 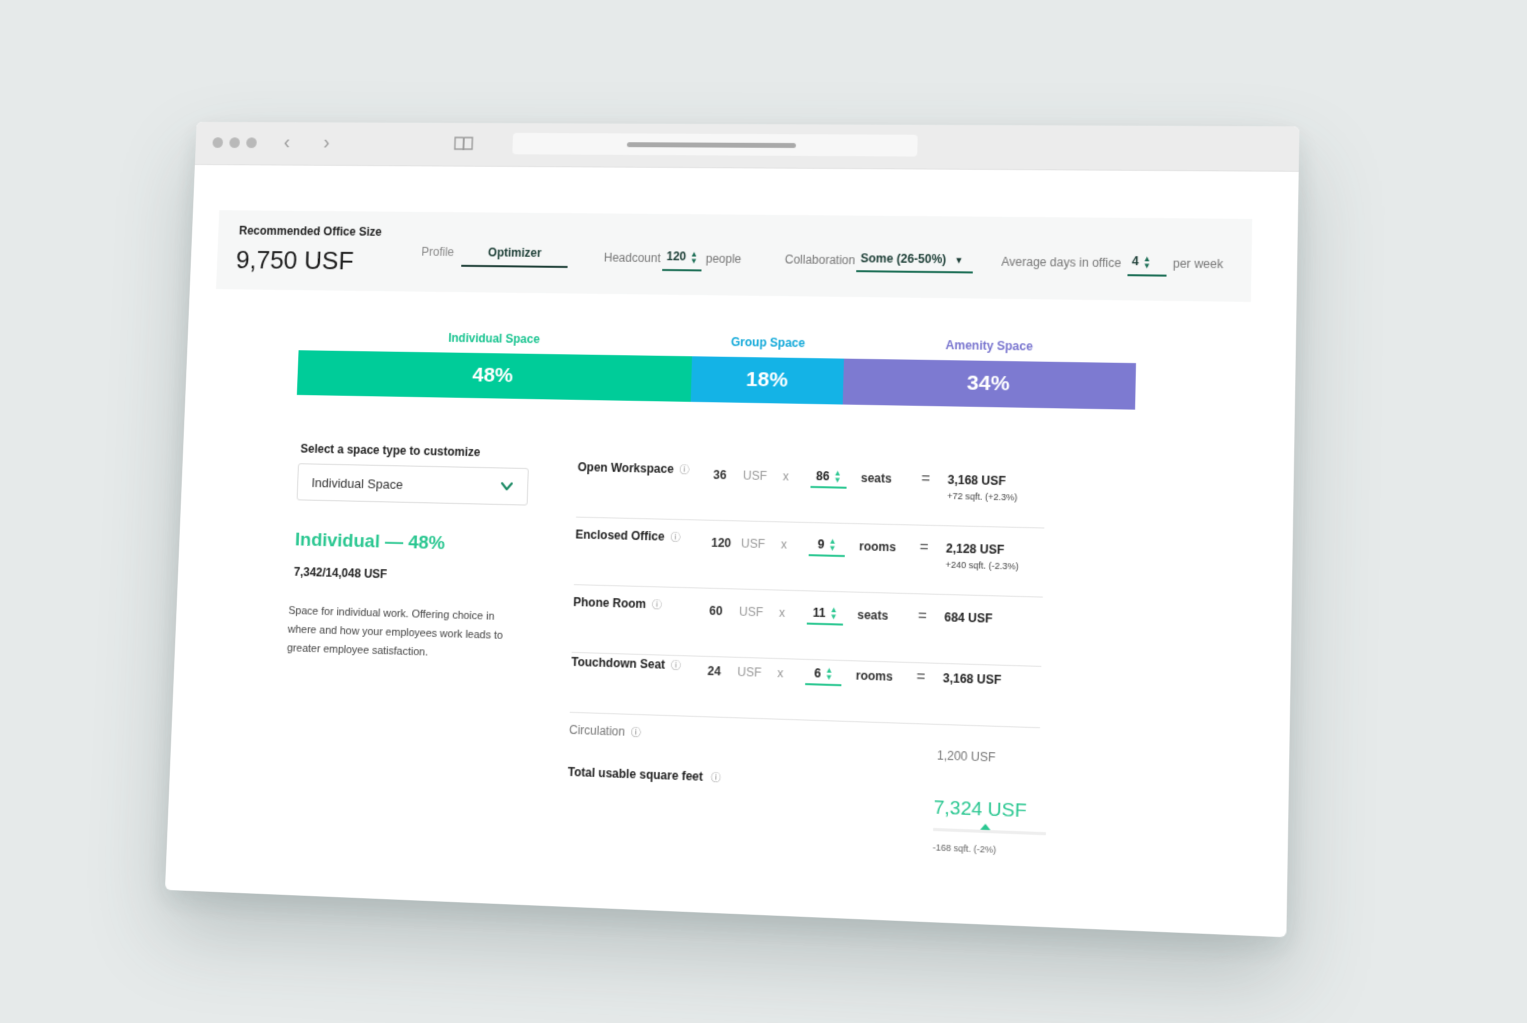 What do you see at coordinates (295, 260) in the screenshot?
I see `recommended-size-value: 9,750 USF` at bounding box center [295, 260].